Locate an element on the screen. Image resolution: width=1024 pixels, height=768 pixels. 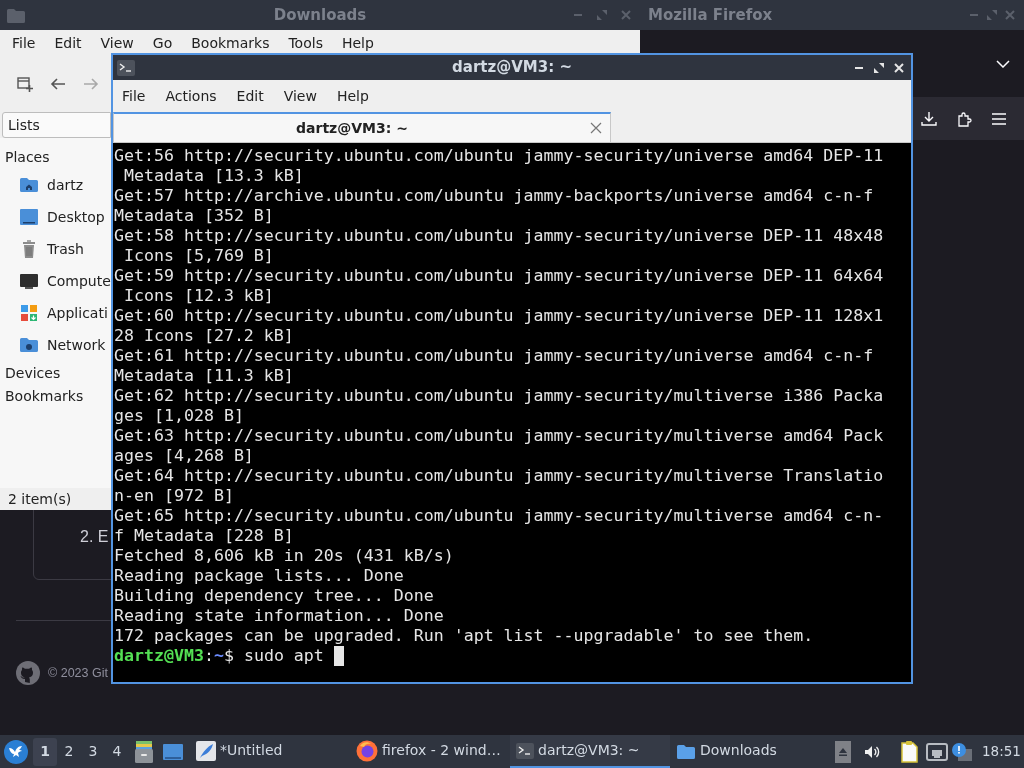
command-text: sudo apt is located at coordinates (283, 656).